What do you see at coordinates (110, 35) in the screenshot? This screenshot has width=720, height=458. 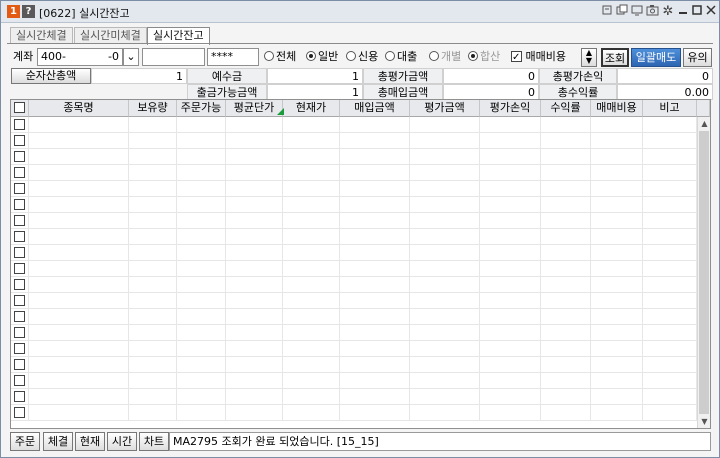 I see `tab-realtime-unexecuted: 실시간미체결` at bounding box center [110, 35].